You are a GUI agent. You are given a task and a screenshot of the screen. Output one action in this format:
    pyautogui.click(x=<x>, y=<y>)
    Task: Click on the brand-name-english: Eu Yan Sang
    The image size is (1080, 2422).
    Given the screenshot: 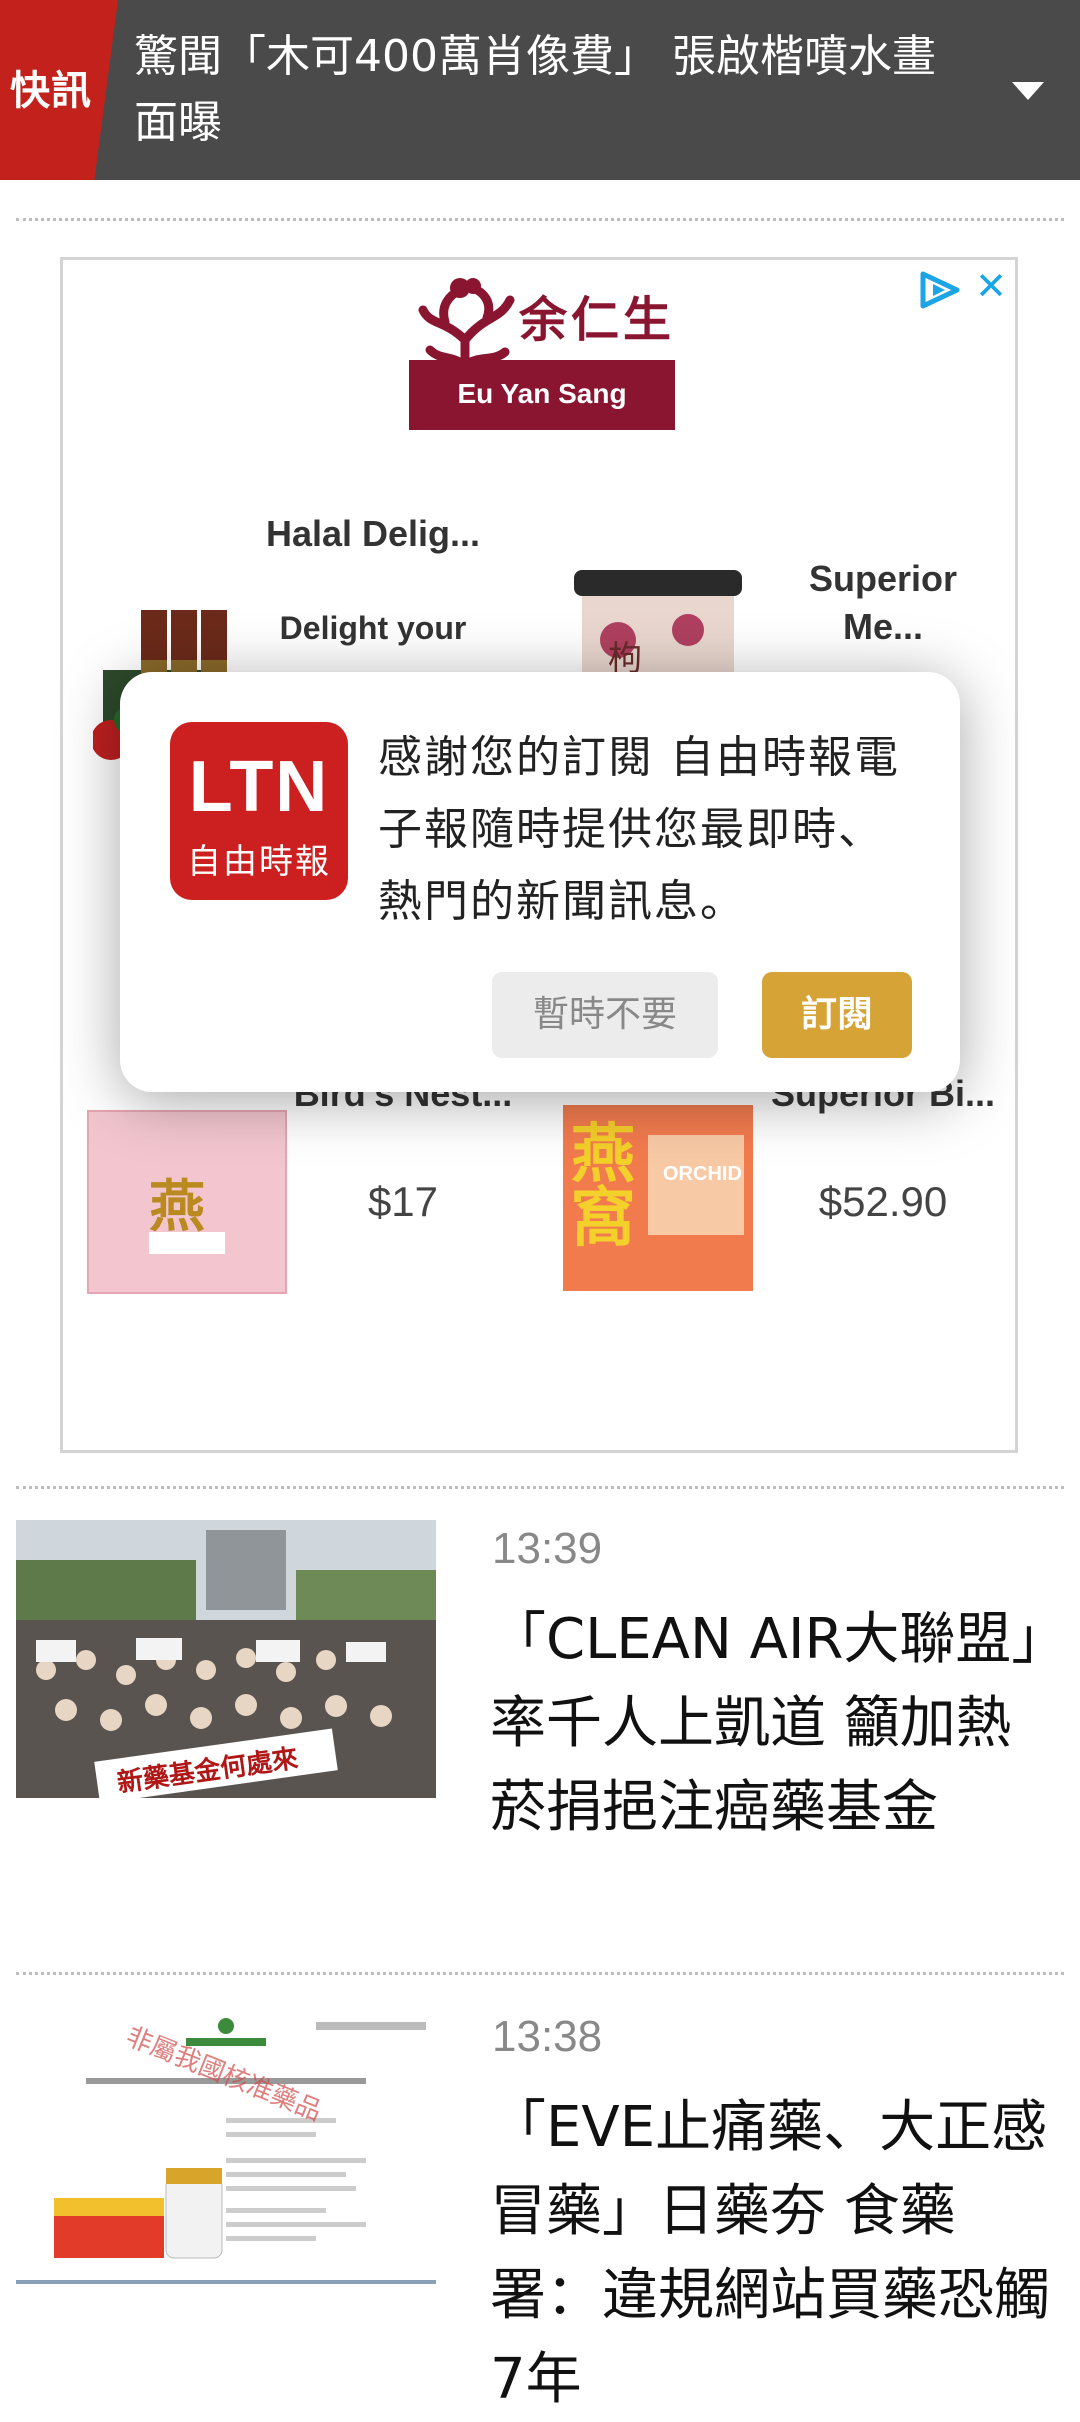 What is the action you would take?
    pyautogui.click(x=542, y=393)
    